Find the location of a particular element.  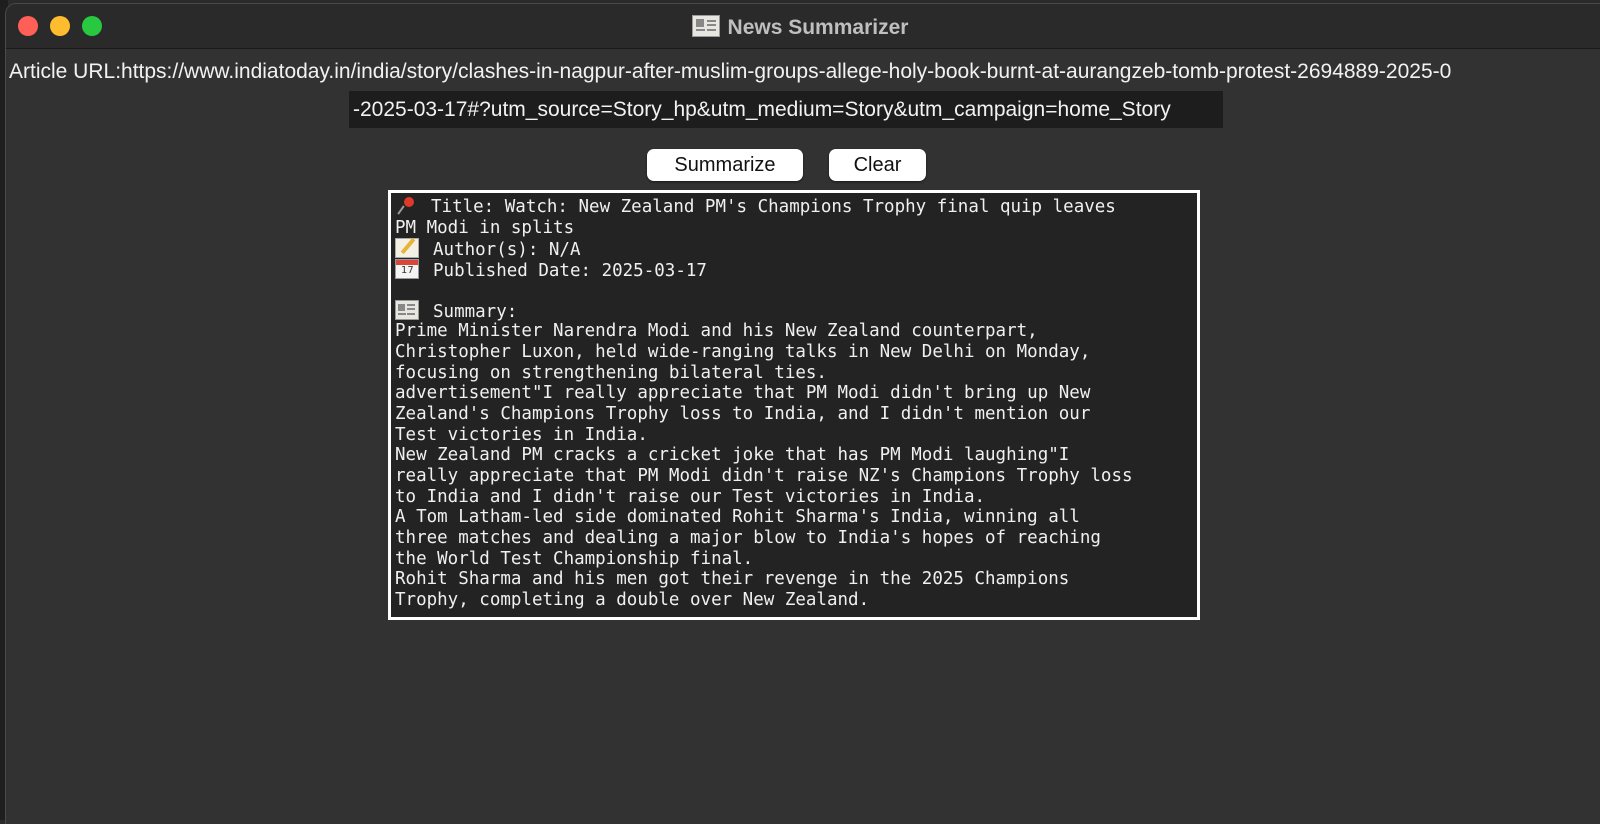

title-bar: News Summarizer is located at coordinates (803, 26).